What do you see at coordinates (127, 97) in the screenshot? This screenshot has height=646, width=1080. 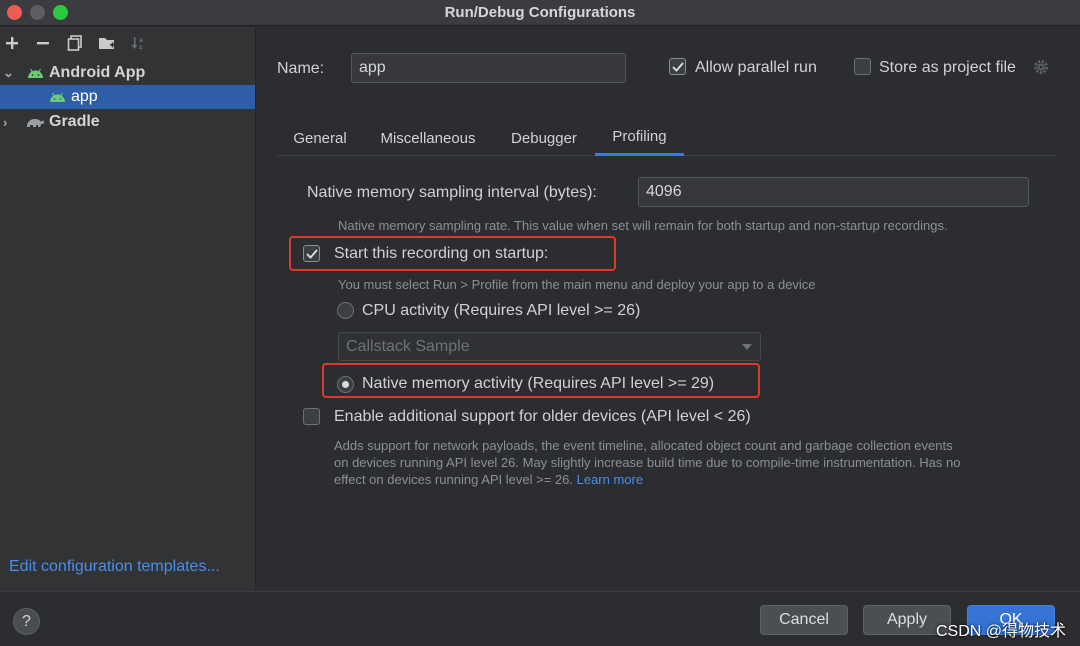 I see `tree-item-app: app` at bounding box center [127, 97].